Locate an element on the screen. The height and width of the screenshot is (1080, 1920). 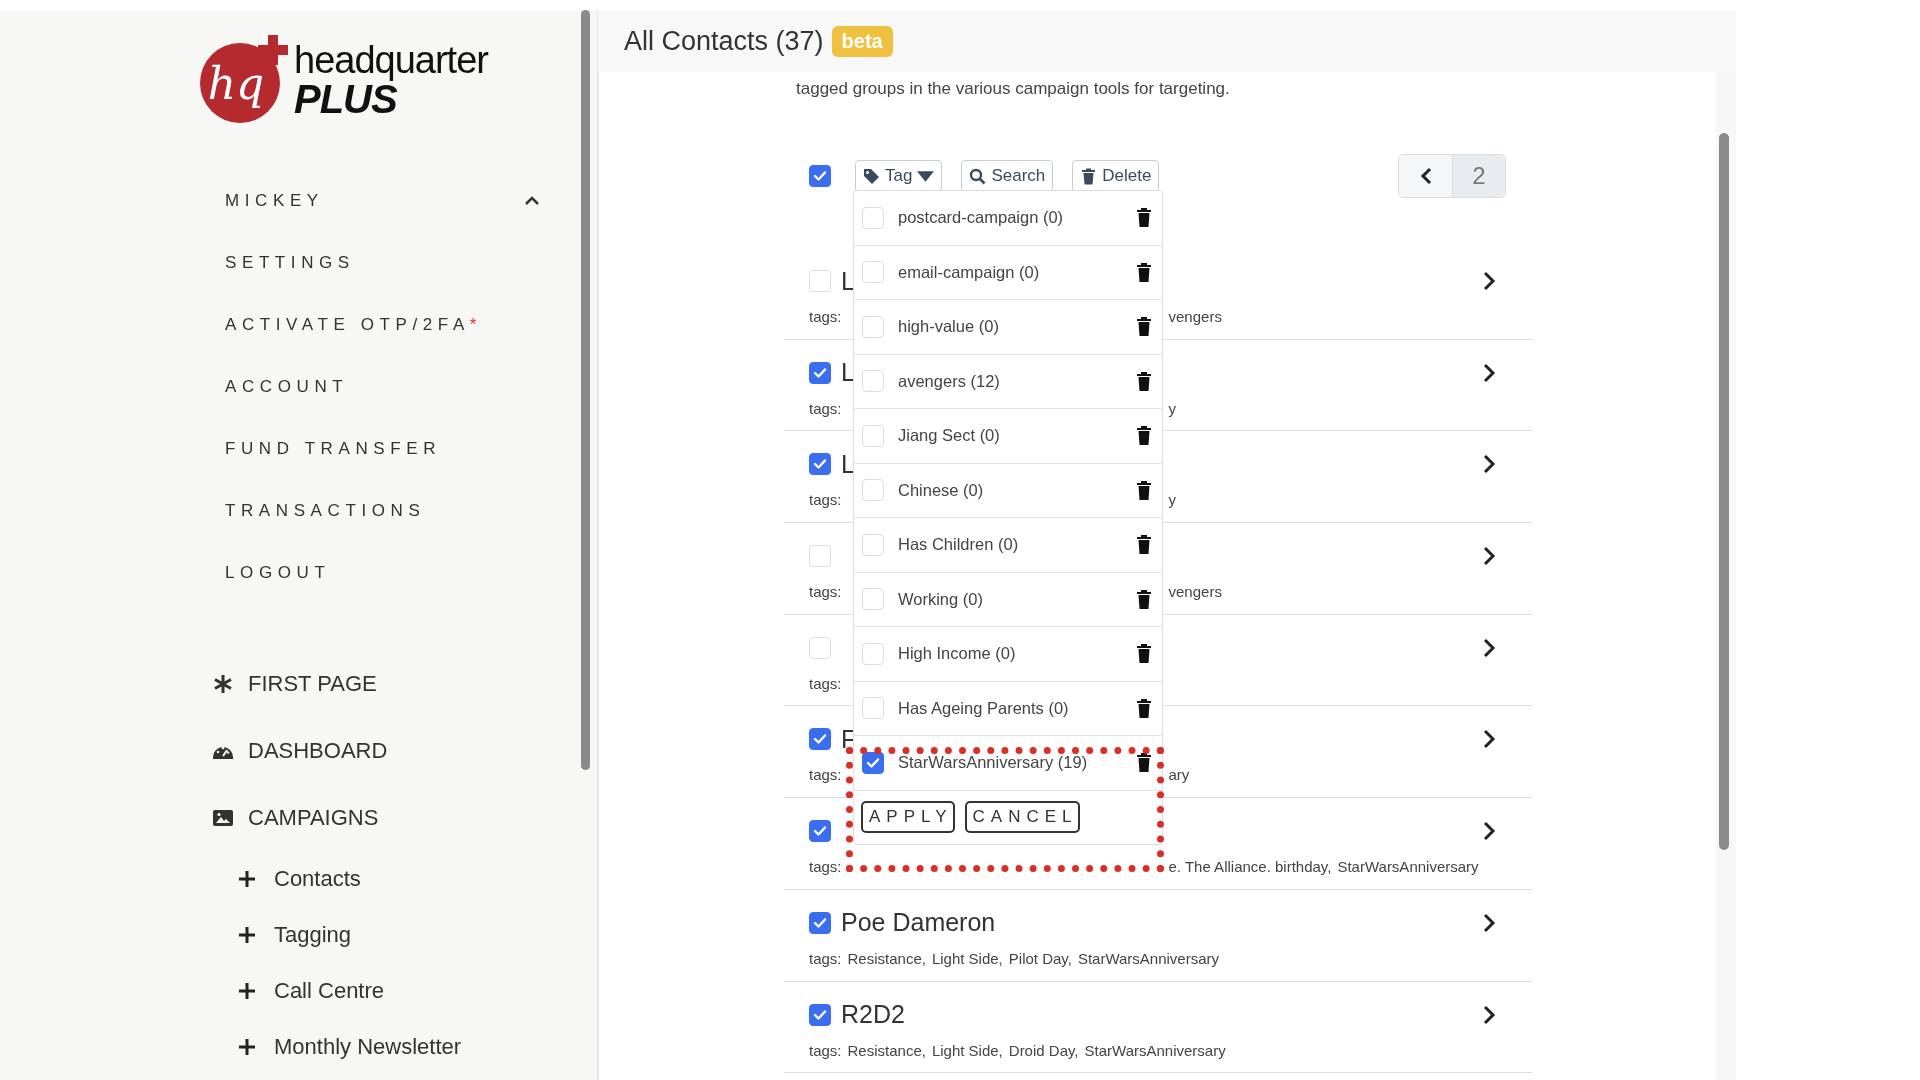
plus-icon is located at coordinates (273, 50).